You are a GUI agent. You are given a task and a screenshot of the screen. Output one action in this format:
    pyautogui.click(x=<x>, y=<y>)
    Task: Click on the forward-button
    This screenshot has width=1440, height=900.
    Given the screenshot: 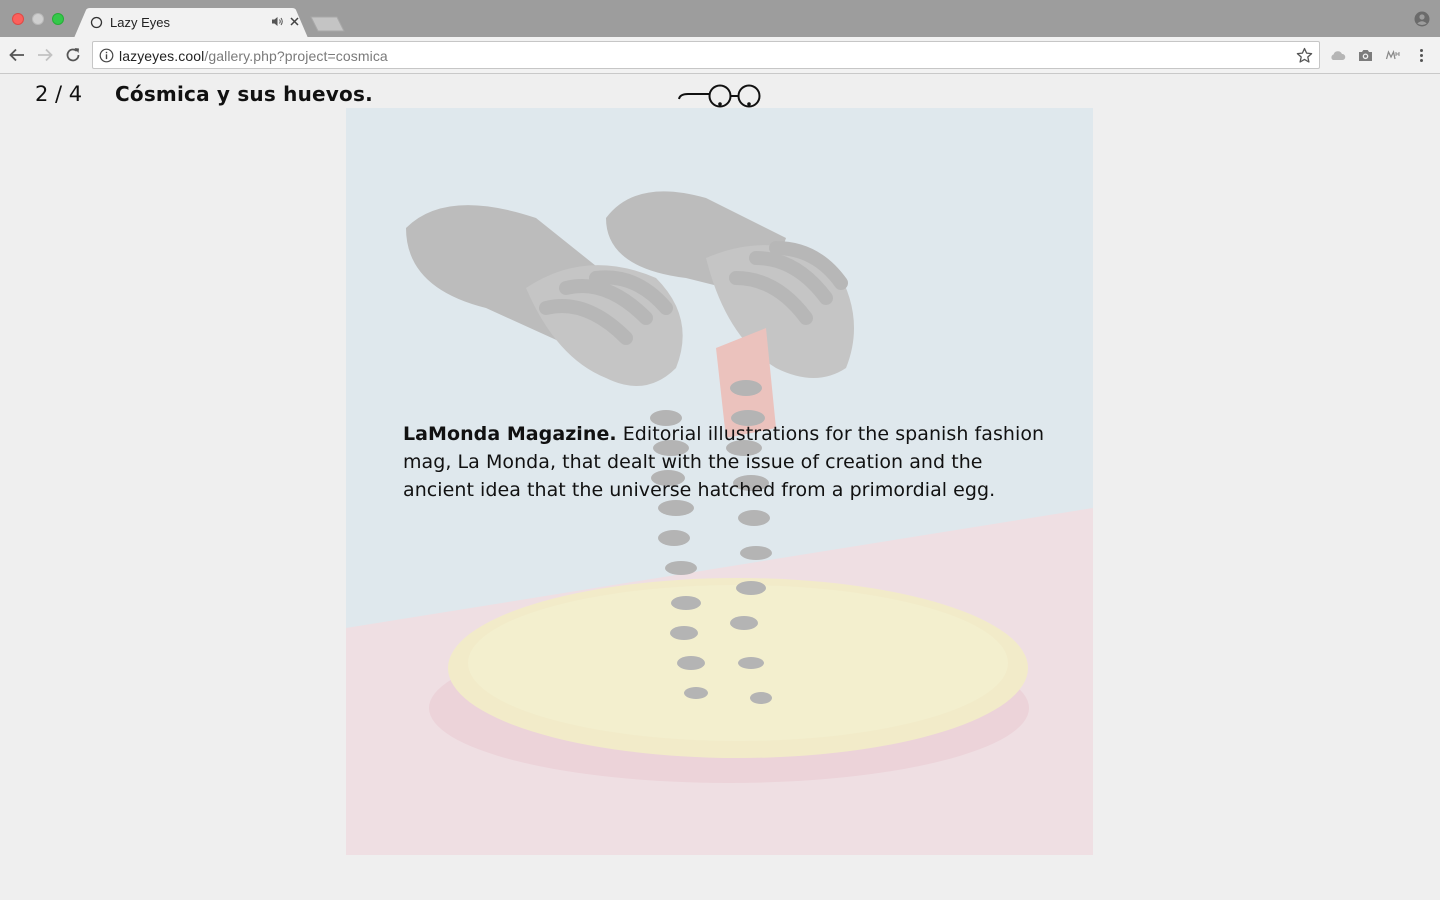 What is the action you would take?
    pyautogui.click(x=45, y=55)
    